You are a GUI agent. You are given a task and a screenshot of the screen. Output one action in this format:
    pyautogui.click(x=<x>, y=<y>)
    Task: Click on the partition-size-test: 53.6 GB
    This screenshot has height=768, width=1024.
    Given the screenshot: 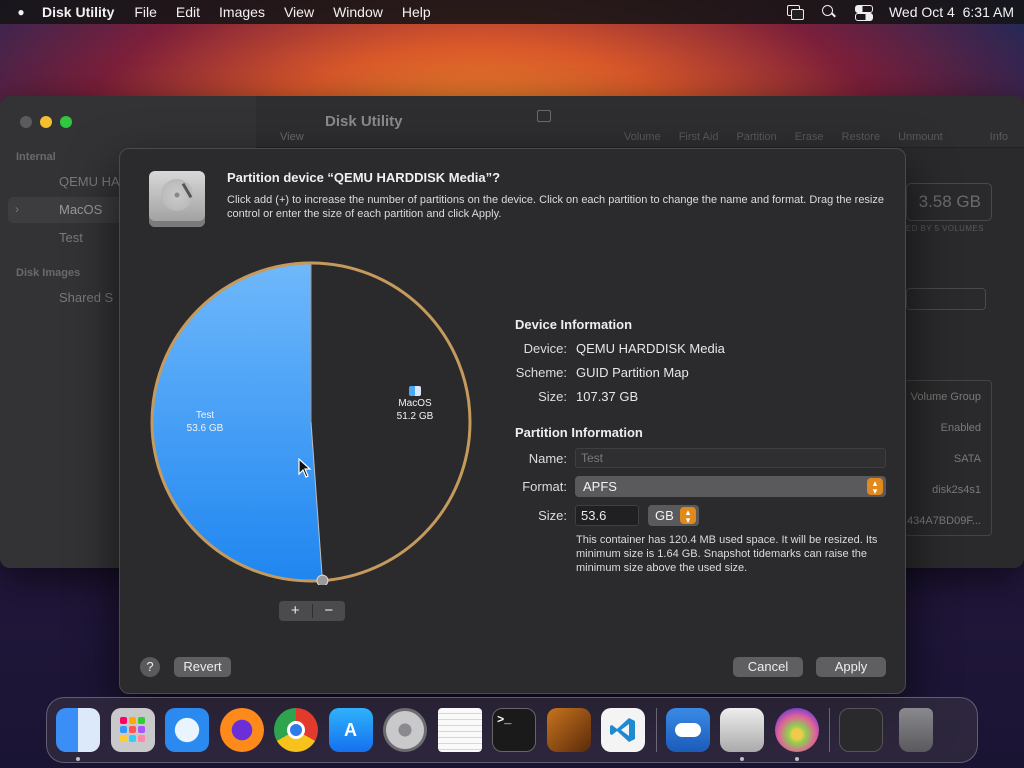 What is the action you would take?
    pyautogui.click(x=205, y=428)
    